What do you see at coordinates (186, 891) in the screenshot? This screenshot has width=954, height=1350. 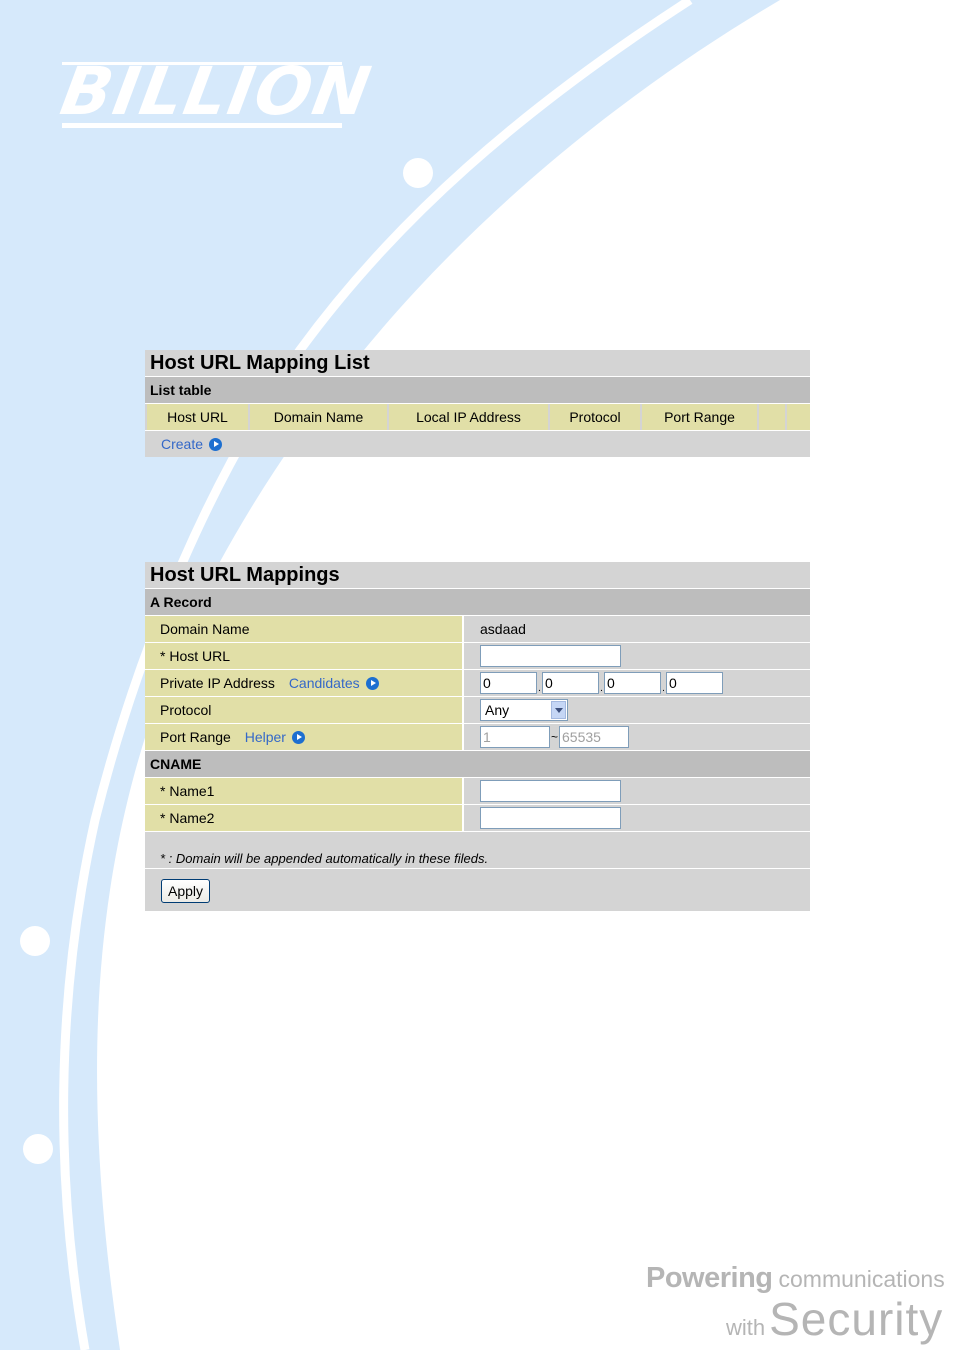 I see `apply-button: Apply` at bounding box center [186, 891].